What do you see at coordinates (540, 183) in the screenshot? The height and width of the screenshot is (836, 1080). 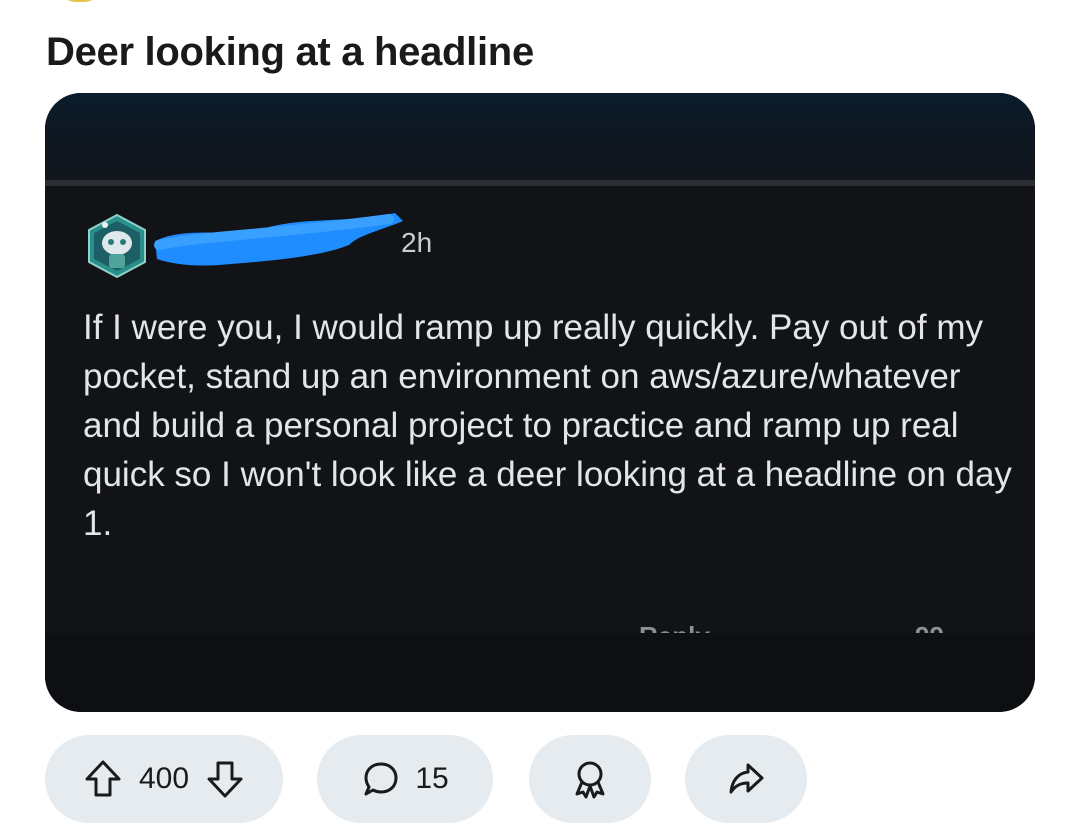 I see `image-divider` at bounding box center [540, 183].